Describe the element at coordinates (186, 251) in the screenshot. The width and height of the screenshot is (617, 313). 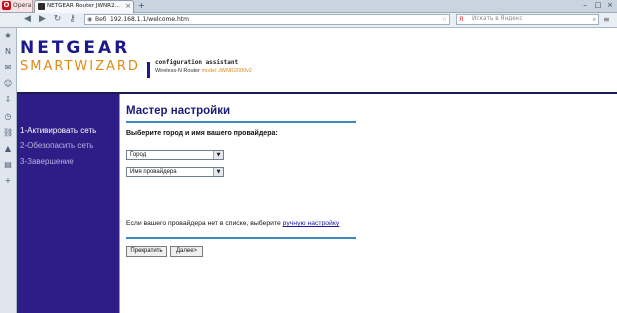
I see `next-button: Далее>` at that location.